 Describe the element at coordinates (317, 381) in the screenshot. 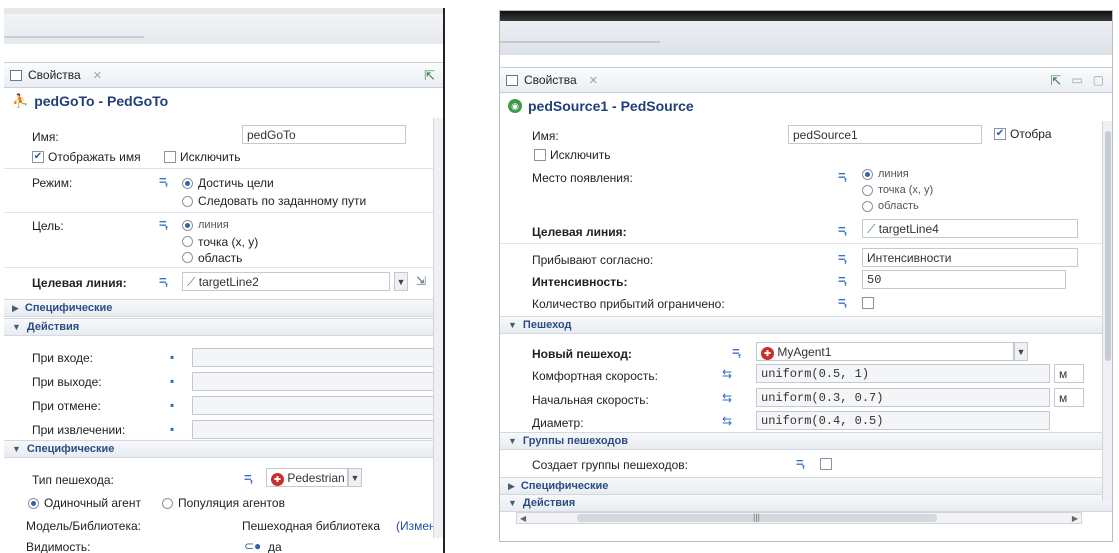

I see `on-exit-input` at that location.